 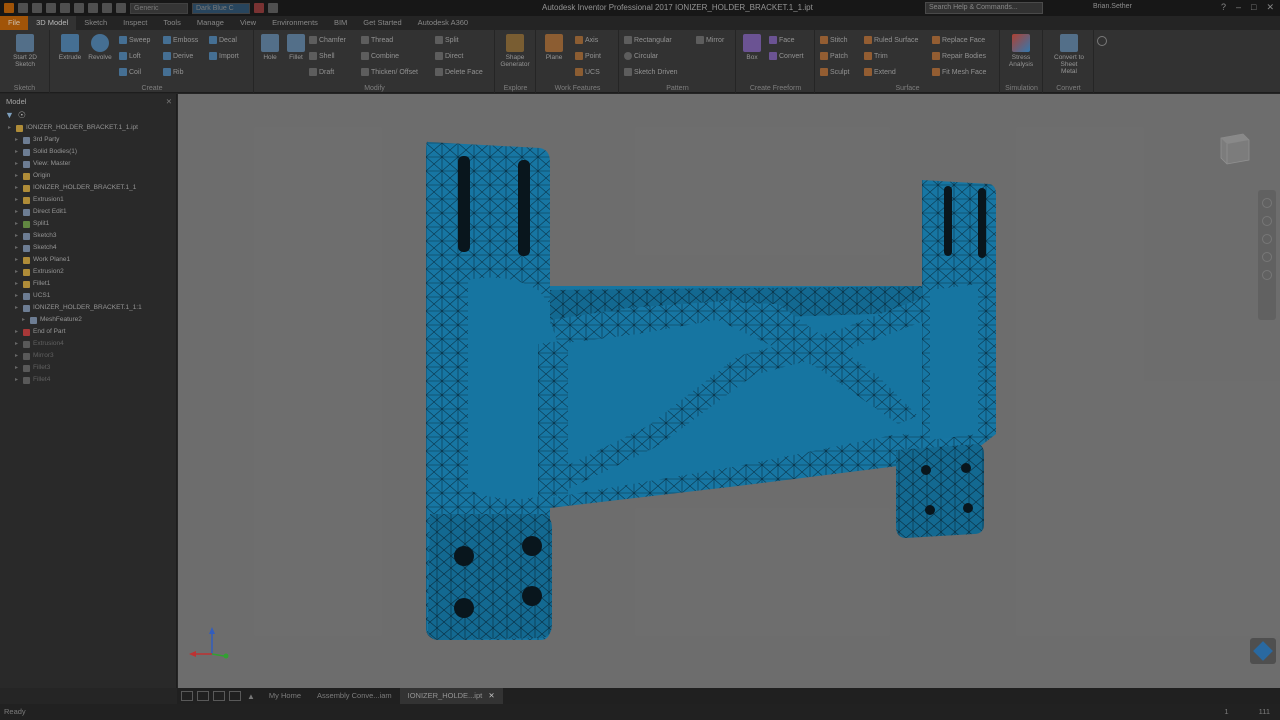 What do you see at coordinates (648, 40) in the screenshot?
I see `rectangular-pattern-button: Rectangular` at bounding box center [648, 40].